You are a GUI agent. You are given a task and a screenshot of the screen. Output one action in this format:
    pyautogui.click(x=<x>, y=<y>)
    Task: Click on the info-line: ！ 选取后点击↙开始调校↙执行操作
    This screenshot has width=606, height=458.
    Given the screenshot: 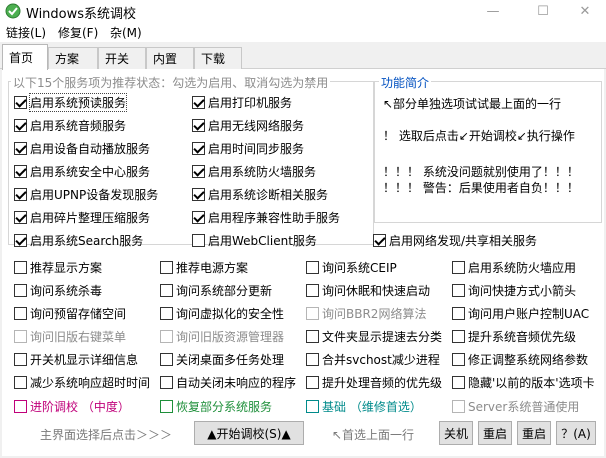 What is the action you would take?
    pyautogui.click(x=479, y=136)
    